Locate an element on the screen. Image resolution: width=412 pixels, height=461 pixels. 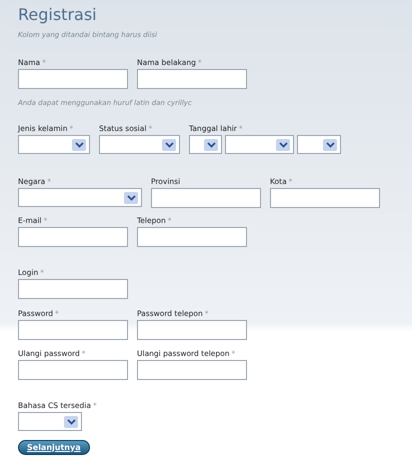
page-title: Registrasi is located at coordinates (58, 15).